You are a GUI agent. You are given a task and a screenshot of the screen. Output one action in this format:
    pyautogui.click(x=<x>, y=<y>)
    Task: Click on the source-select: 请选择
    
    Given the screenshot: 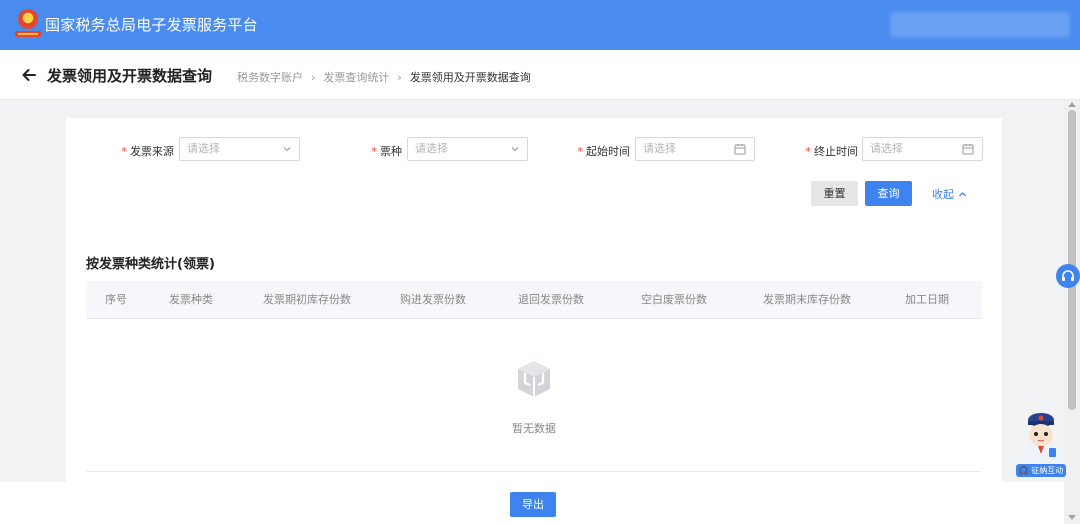 What is the action you would take?
    pyautogui.click(x=239, y=149)
    